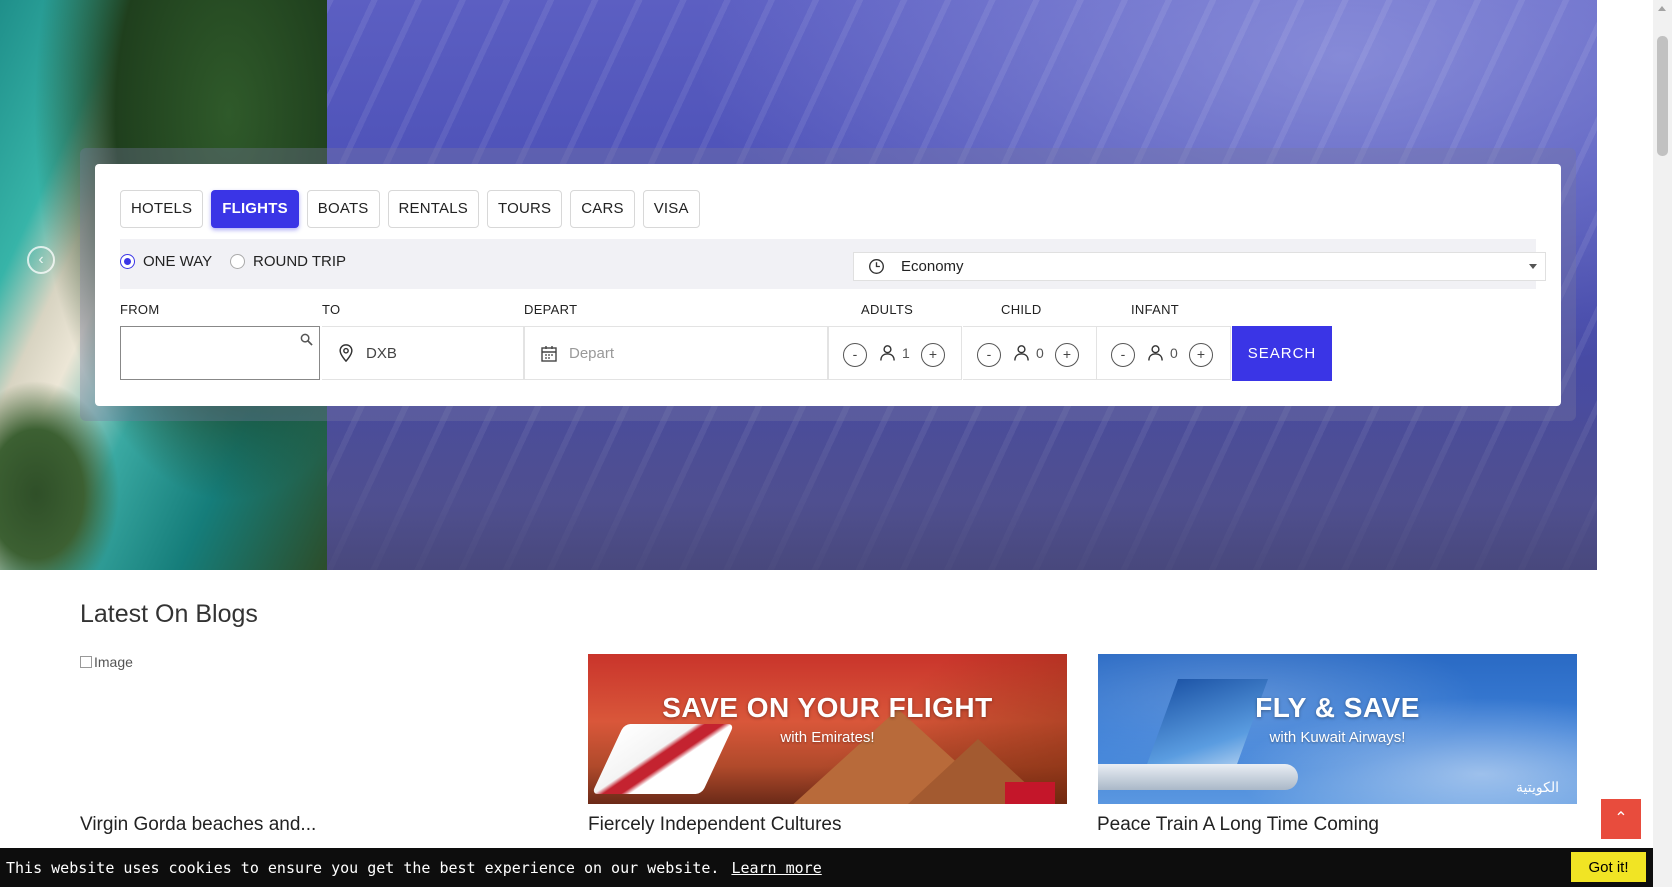  Describe the element at coordinates (887, 309) in the screenshot. I see `adults-label: ADULTS` at that location.